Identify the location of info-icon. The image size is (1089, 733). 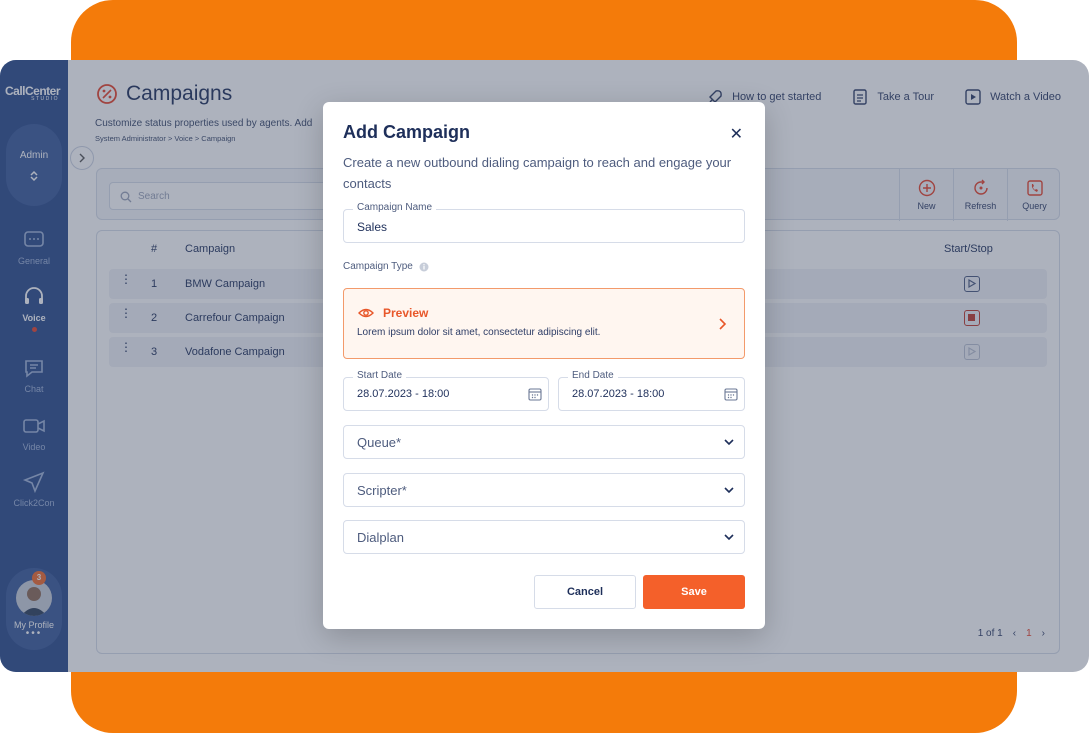
(424, 266).